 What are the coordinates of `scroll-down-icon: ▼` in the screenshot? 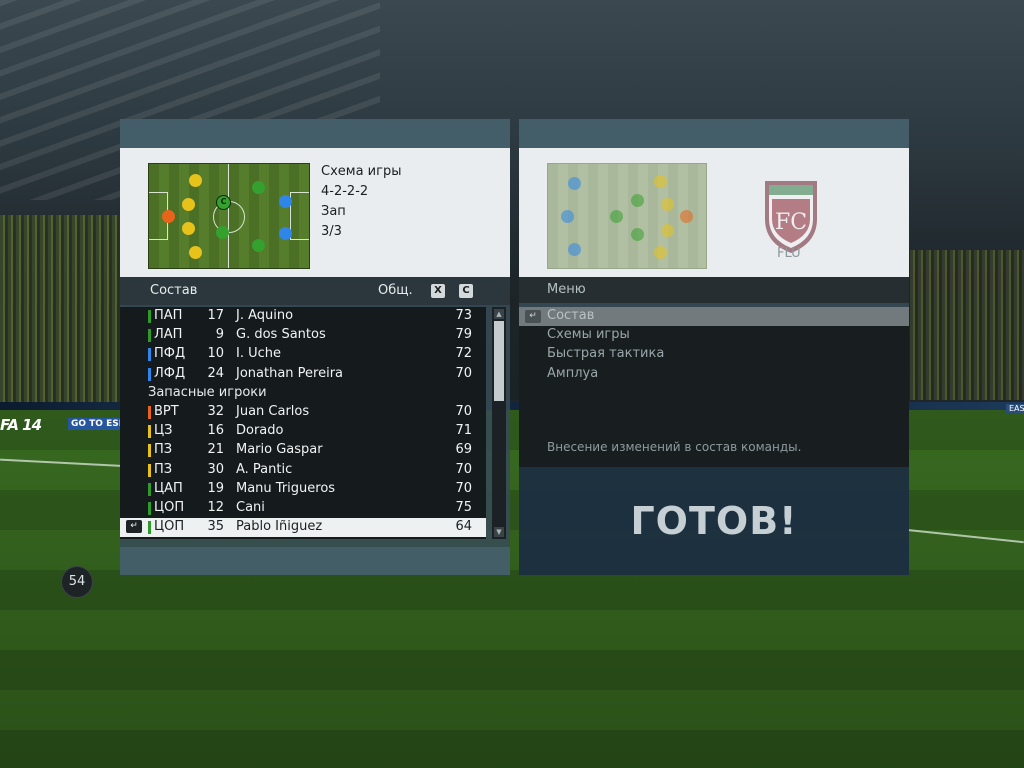 It's located at (499, 532).